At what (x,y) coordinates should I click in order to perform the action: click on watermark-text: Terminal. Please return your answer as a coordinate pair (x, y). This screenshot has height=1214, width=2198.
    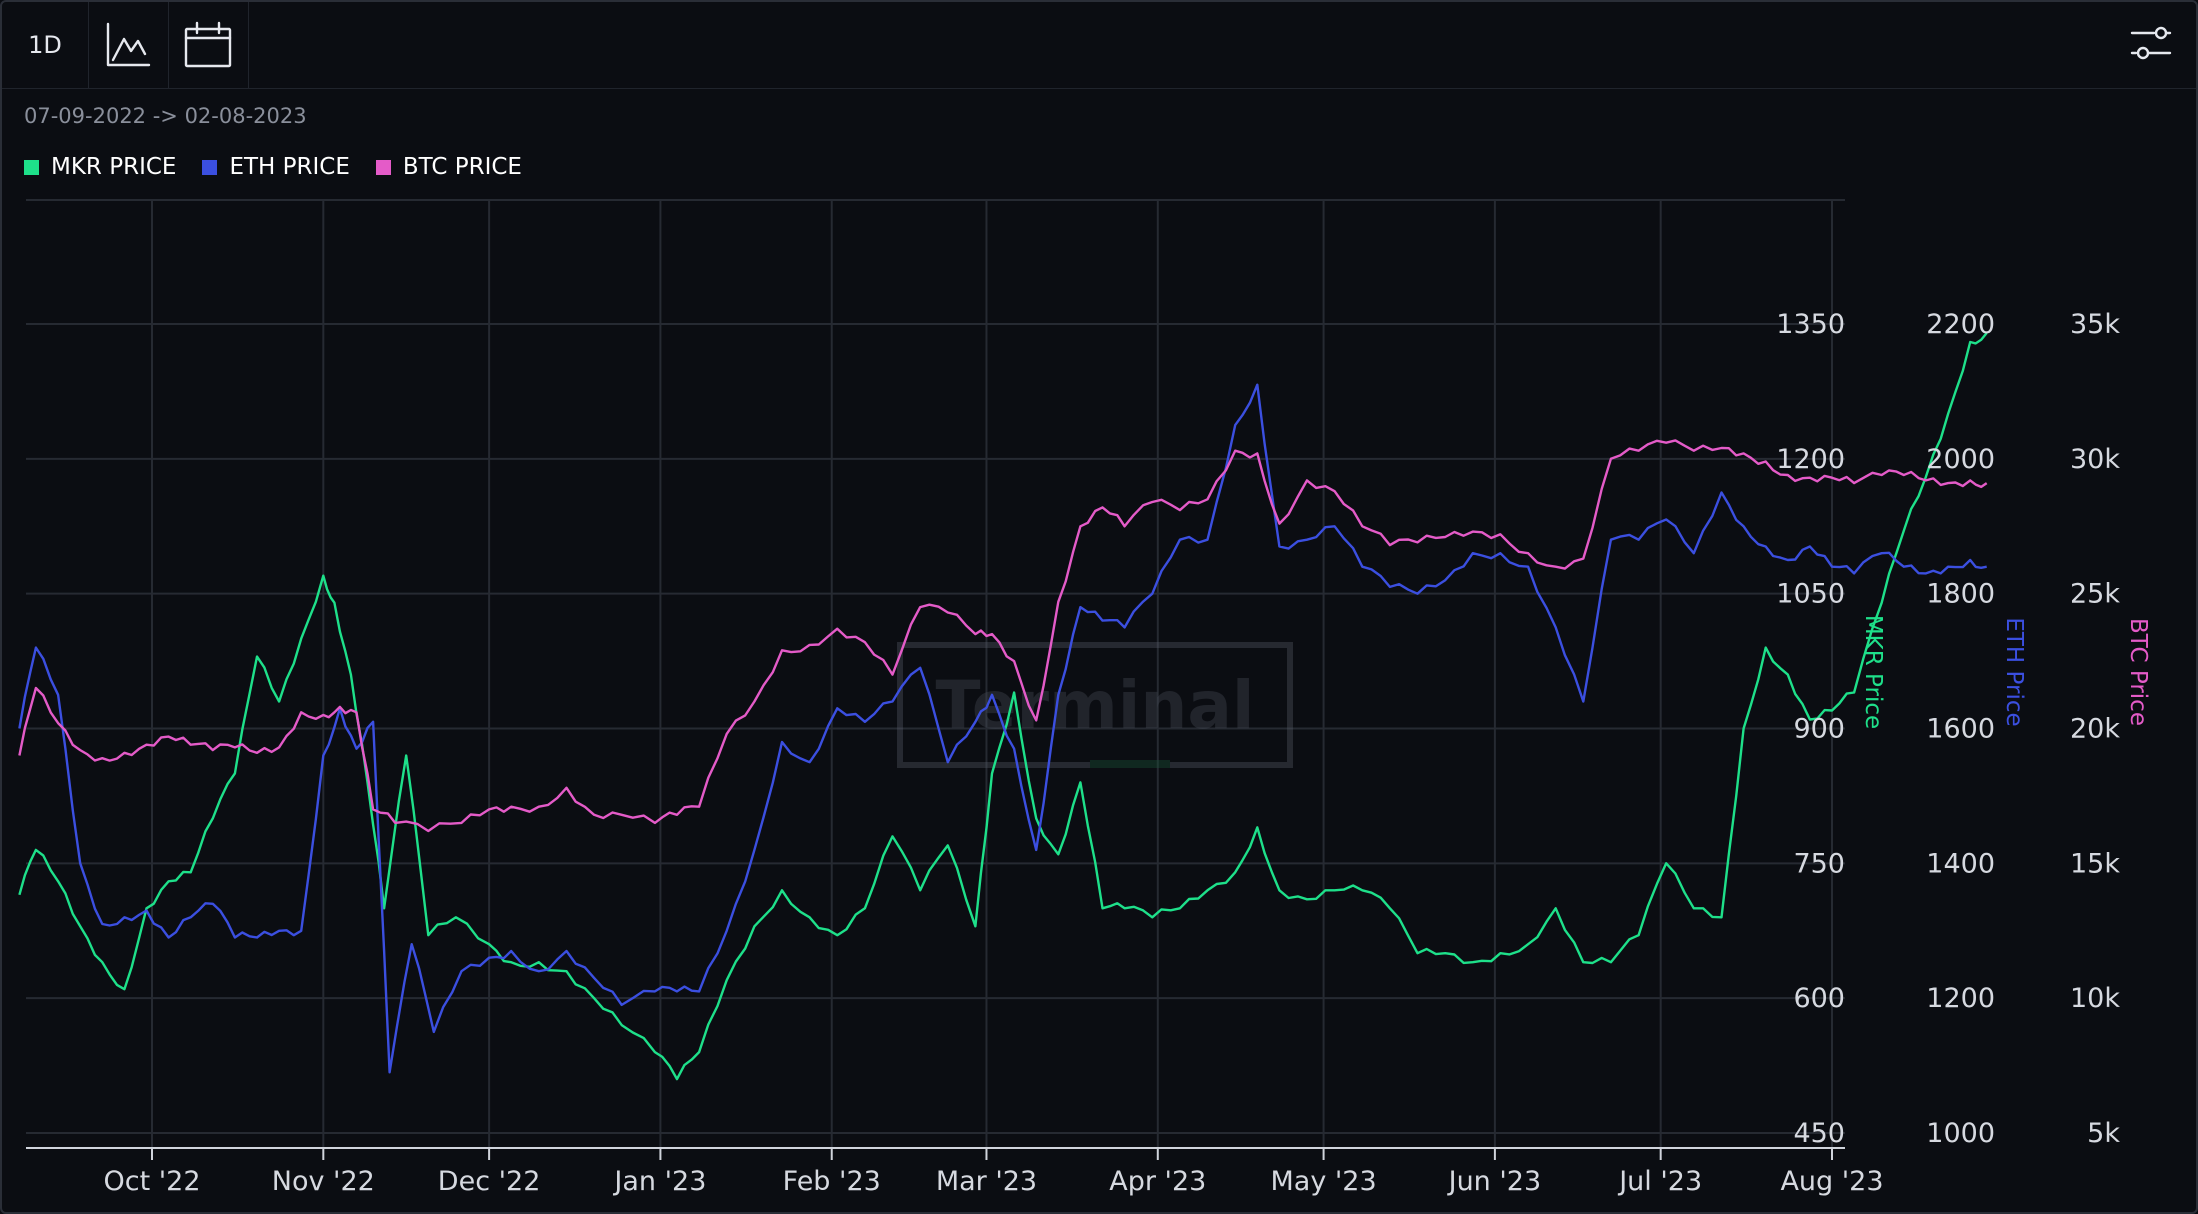
    Looking at the image, I should click on (1094, 705).